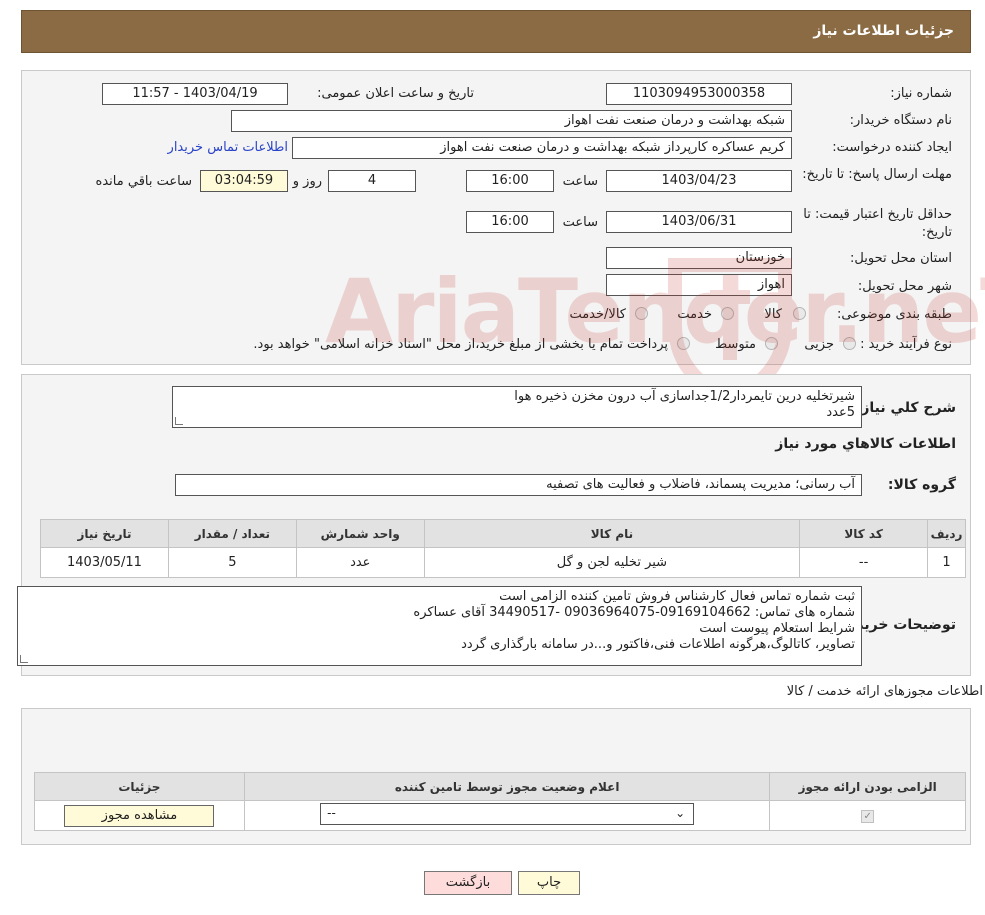  I want to click on deadline-time-field: 16:00, so click(510, 181).